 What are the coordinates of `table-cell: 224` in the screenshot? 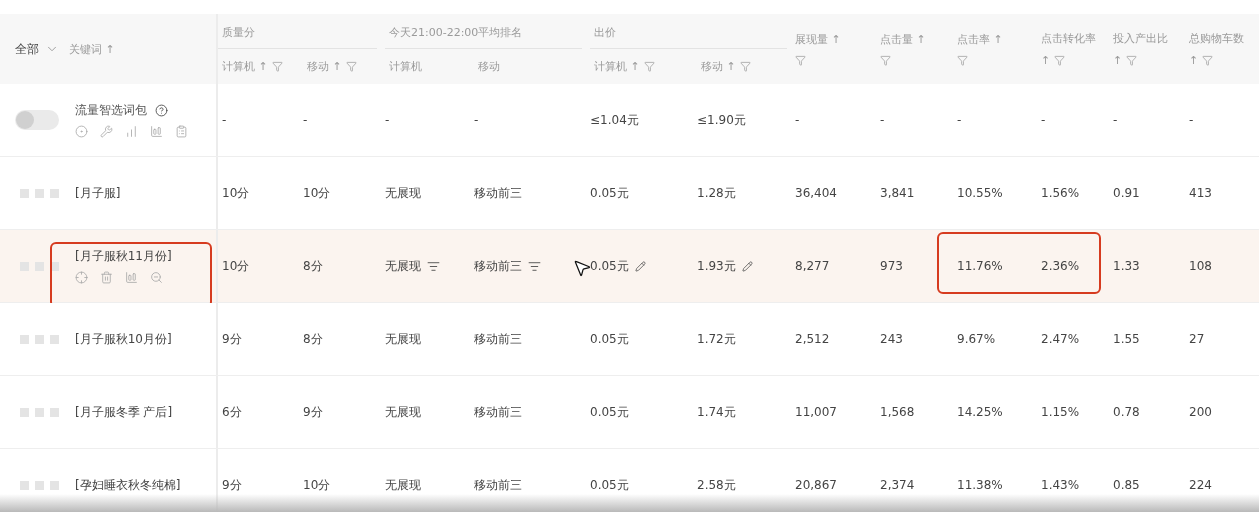 It's located at (1200, 485).